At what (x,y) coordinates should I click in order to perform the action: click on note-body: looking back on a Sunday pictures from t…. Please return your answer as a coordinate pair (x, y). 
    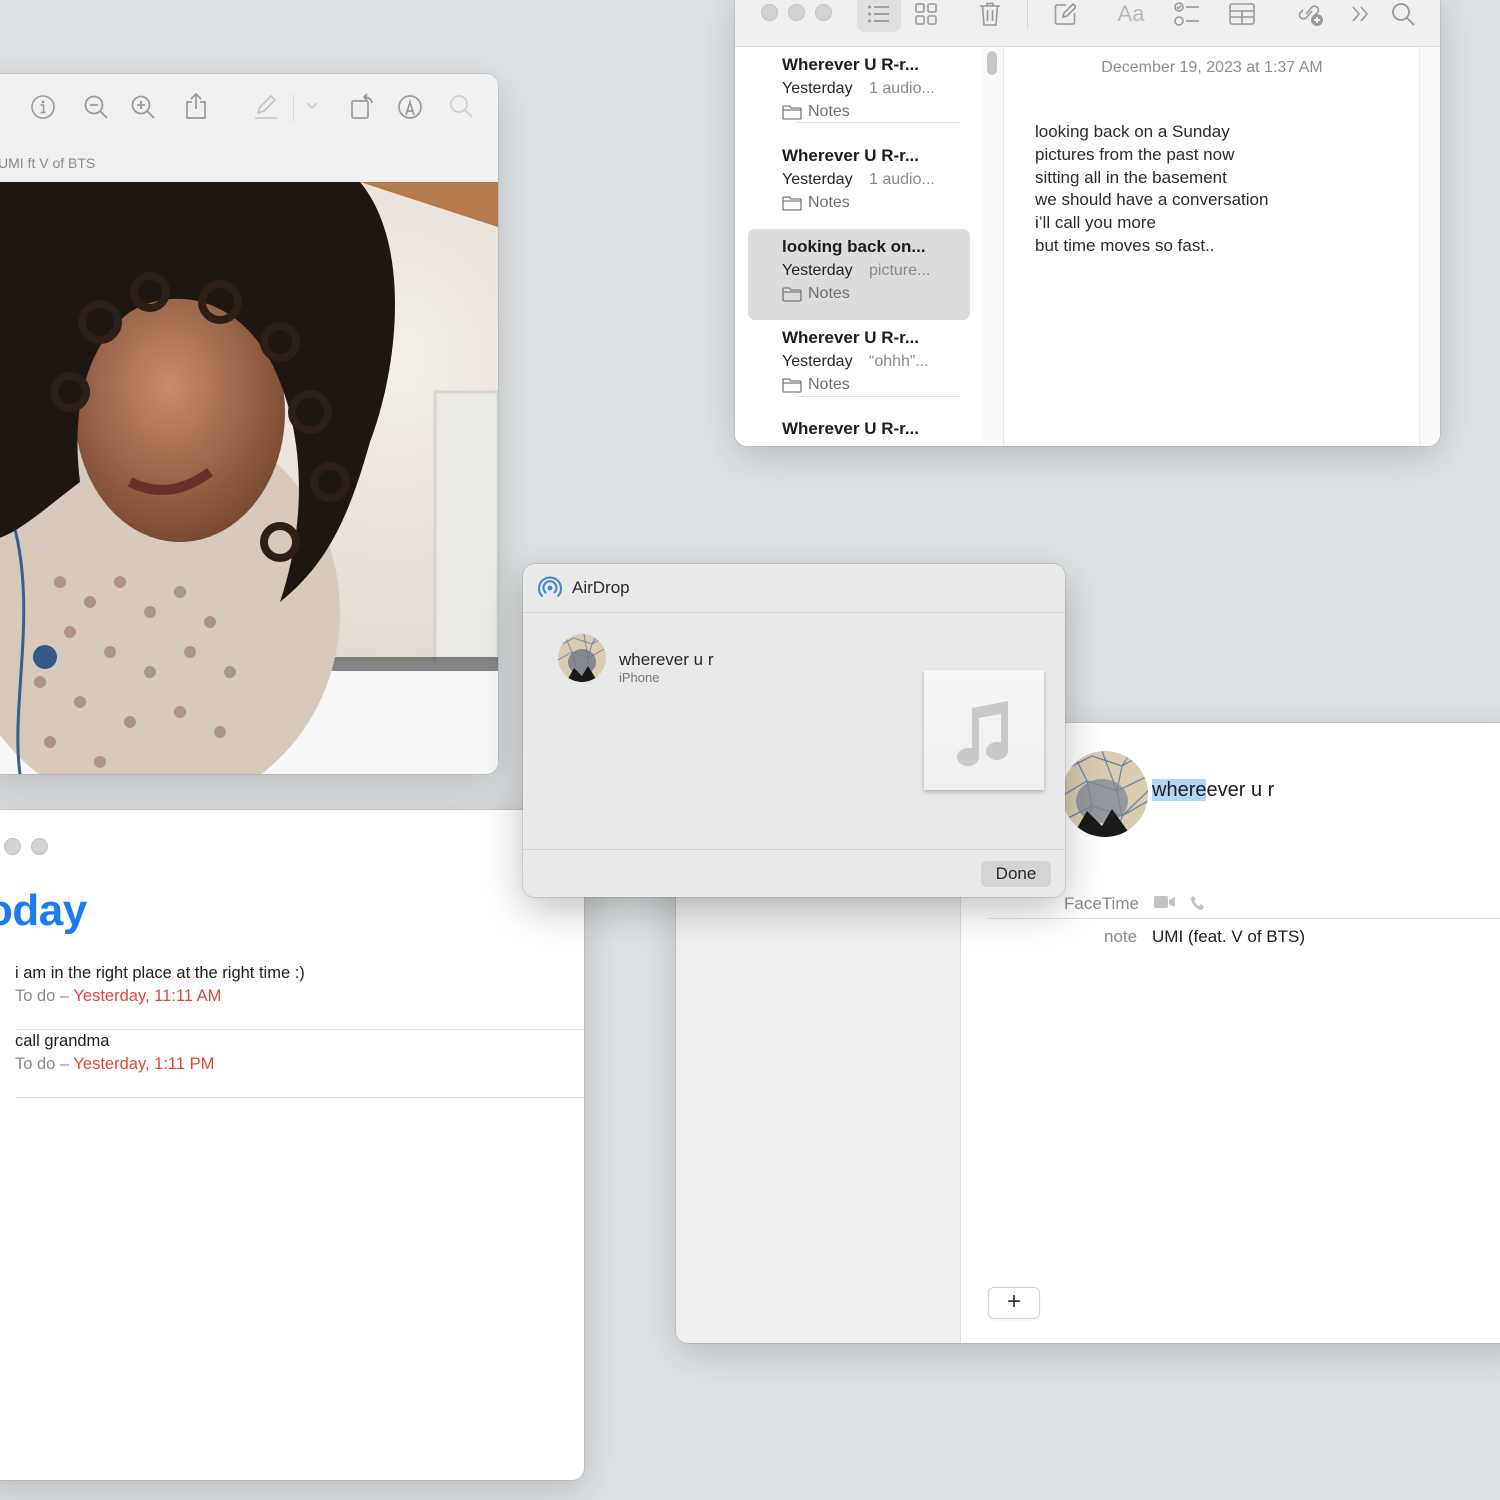
    Looking at the image, I should click on (1151, 189).